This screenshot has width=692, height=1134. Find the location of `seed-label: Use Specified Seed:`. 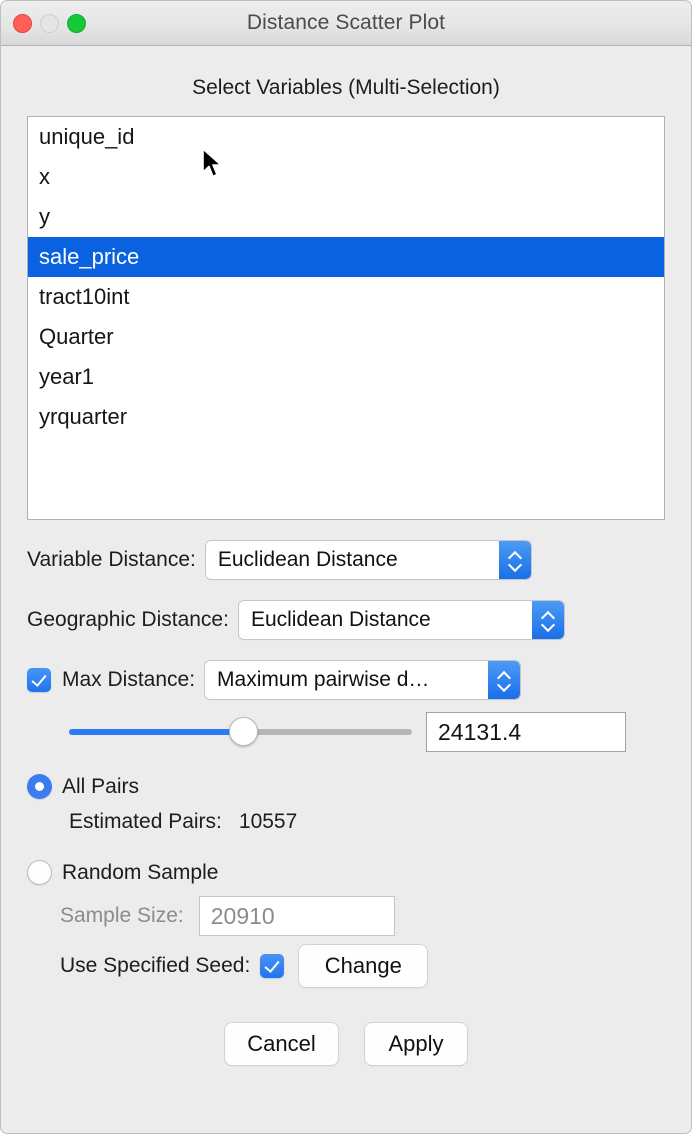

seed-label: Use Specified Seed: is located at coordinates (155, 965).